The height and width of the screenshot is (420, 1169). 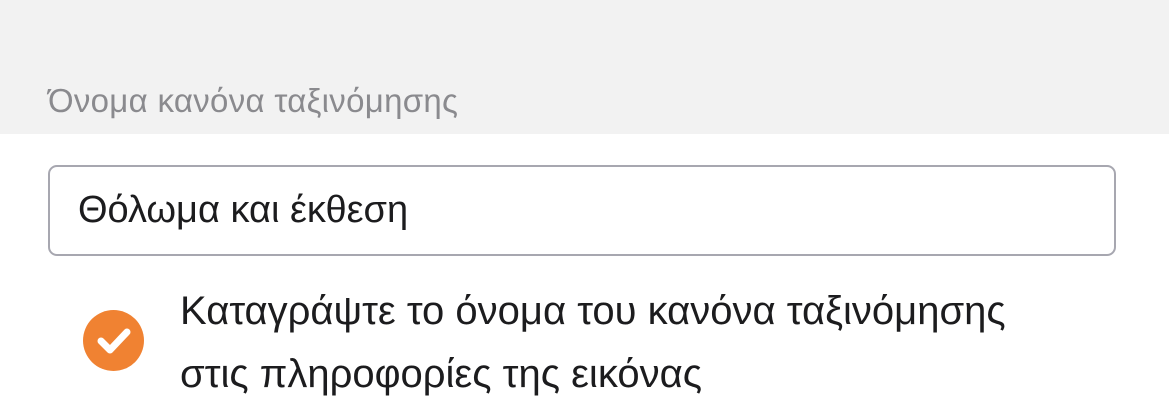 I want to click on record-rule-name-label-line-2: στις πληροφορίες της εικόνας, so click(x=441, y=374).